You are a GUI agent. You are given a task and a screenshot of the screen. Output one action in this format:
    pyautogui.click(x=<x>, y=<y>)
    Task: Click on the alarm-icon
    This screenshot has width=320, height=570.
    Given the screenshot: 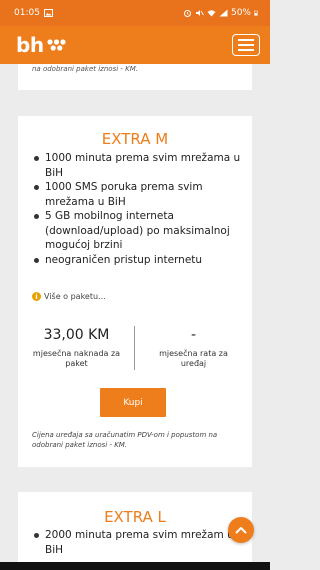 What is the action you would take?
    pyautogui.click(x=187, y=13)
    